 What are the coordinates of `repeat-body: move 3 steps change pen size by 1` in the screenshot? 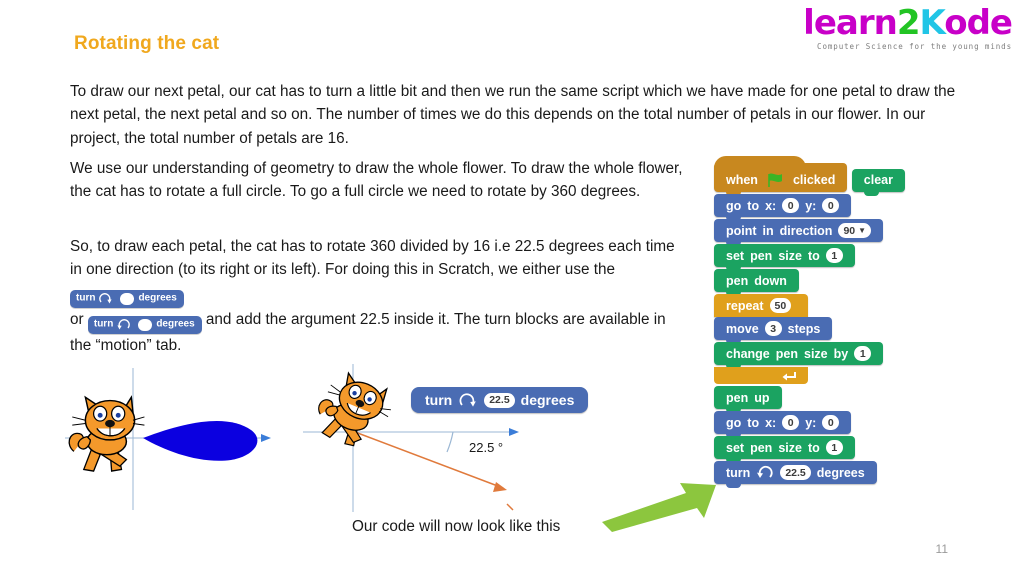 It's located at (799, 343).